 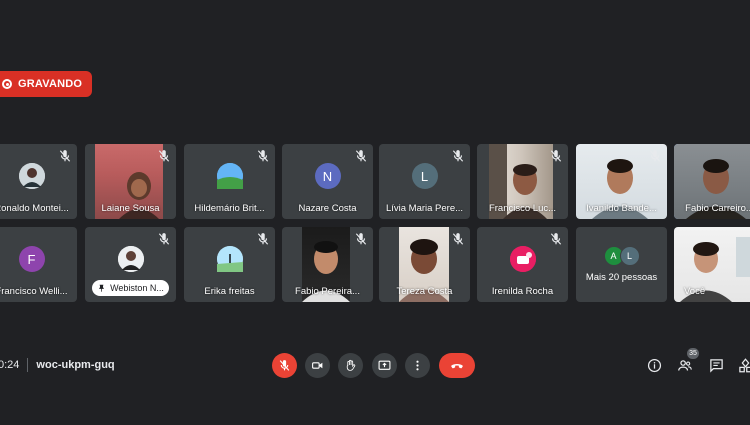 What do you see at coordinates (424, 264) in the screenshot?
I see `participant-tile: Tereza Costa` at bounding box center [424, 264].